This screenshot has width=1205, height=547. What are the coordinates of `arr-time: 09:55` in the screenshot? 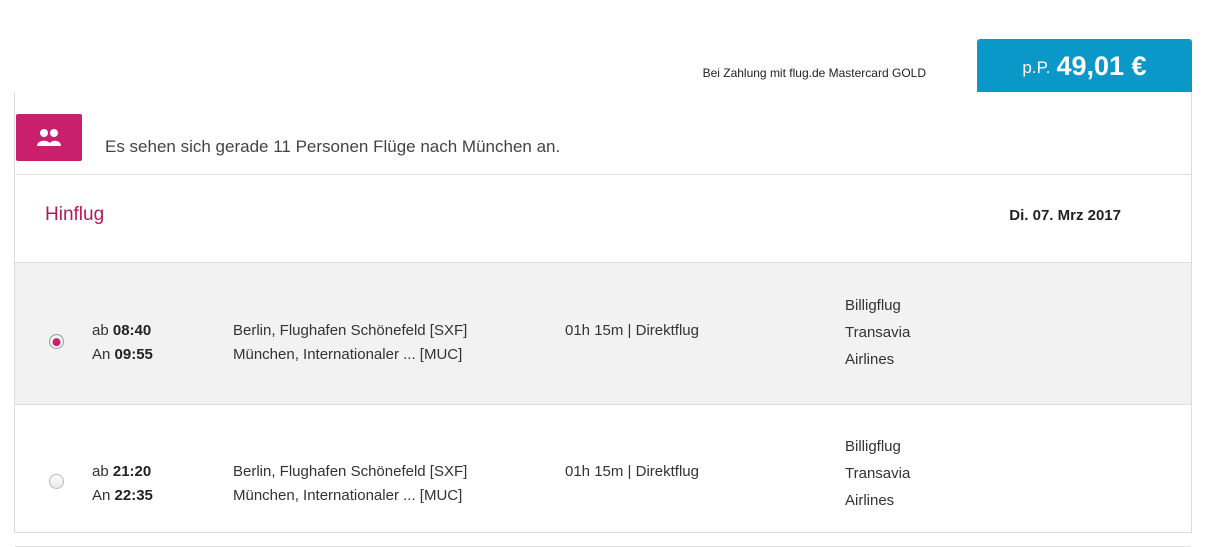 It's located at (133, 354).